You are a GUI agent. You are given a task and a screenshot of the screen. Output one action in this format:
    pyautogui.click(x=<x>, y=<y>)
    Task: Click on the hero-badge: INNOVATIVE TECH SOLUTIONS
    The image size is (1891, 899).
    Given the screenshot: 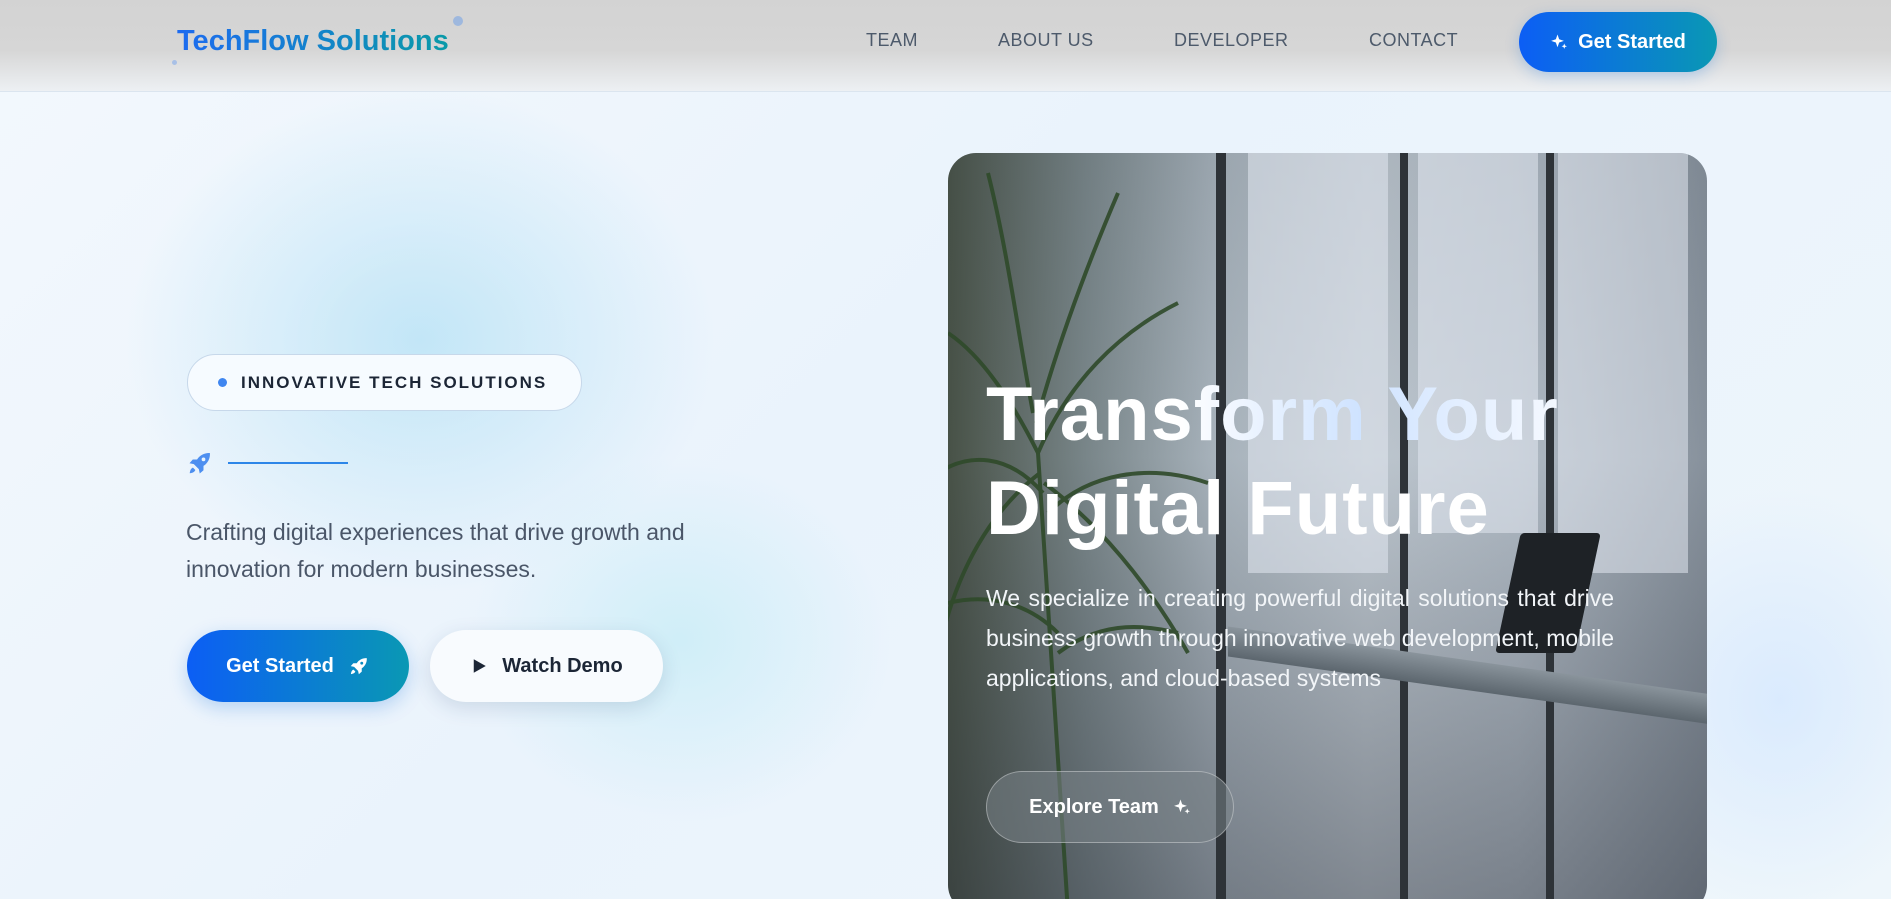 What is the action you would take?
    pyautogui.click(x=384, y=382)
    